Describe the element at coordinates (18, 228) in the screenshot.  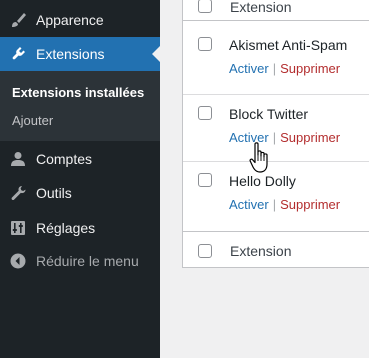
I see `settings-sliders-icon` at that location.